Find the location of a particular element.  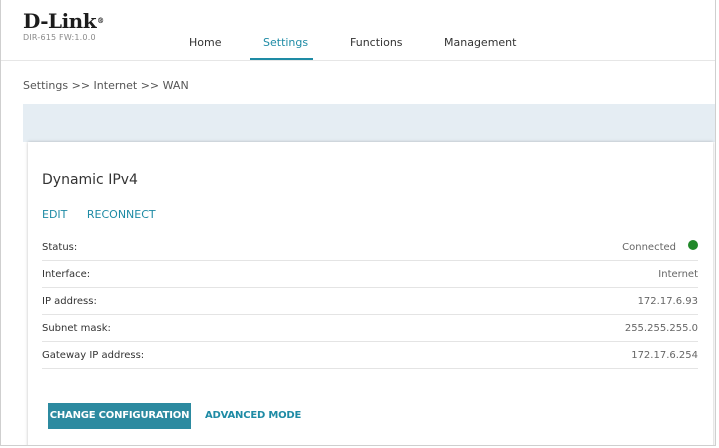

row-value: Internet is located at coordinates (678, 274).